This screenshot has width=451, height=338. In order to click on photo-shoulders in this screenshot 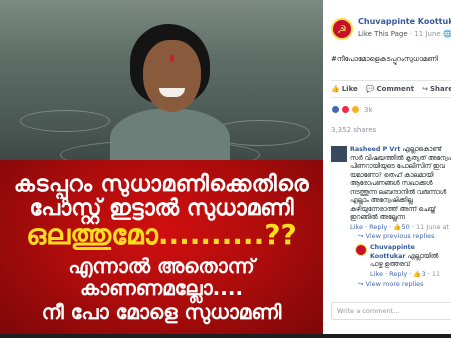, I will do `click(170, 134)`.